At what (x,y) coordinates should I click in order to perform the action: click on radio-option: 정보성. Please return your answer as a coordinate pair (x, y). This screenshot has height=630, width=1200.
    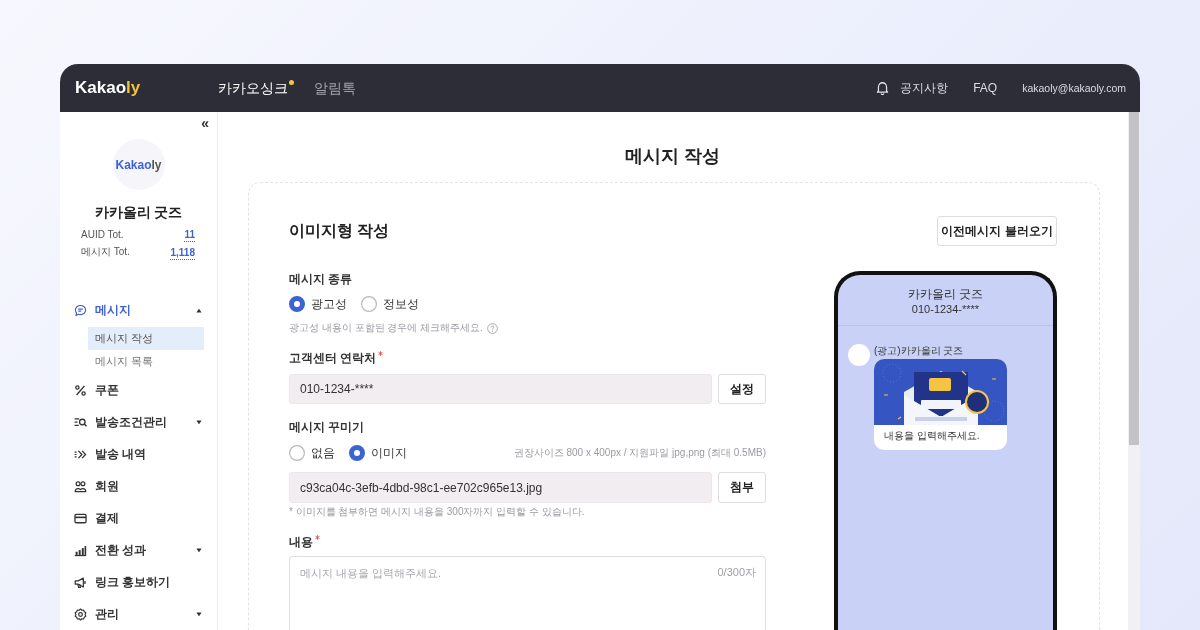
    Looking at the image, I should click on (390, 304).